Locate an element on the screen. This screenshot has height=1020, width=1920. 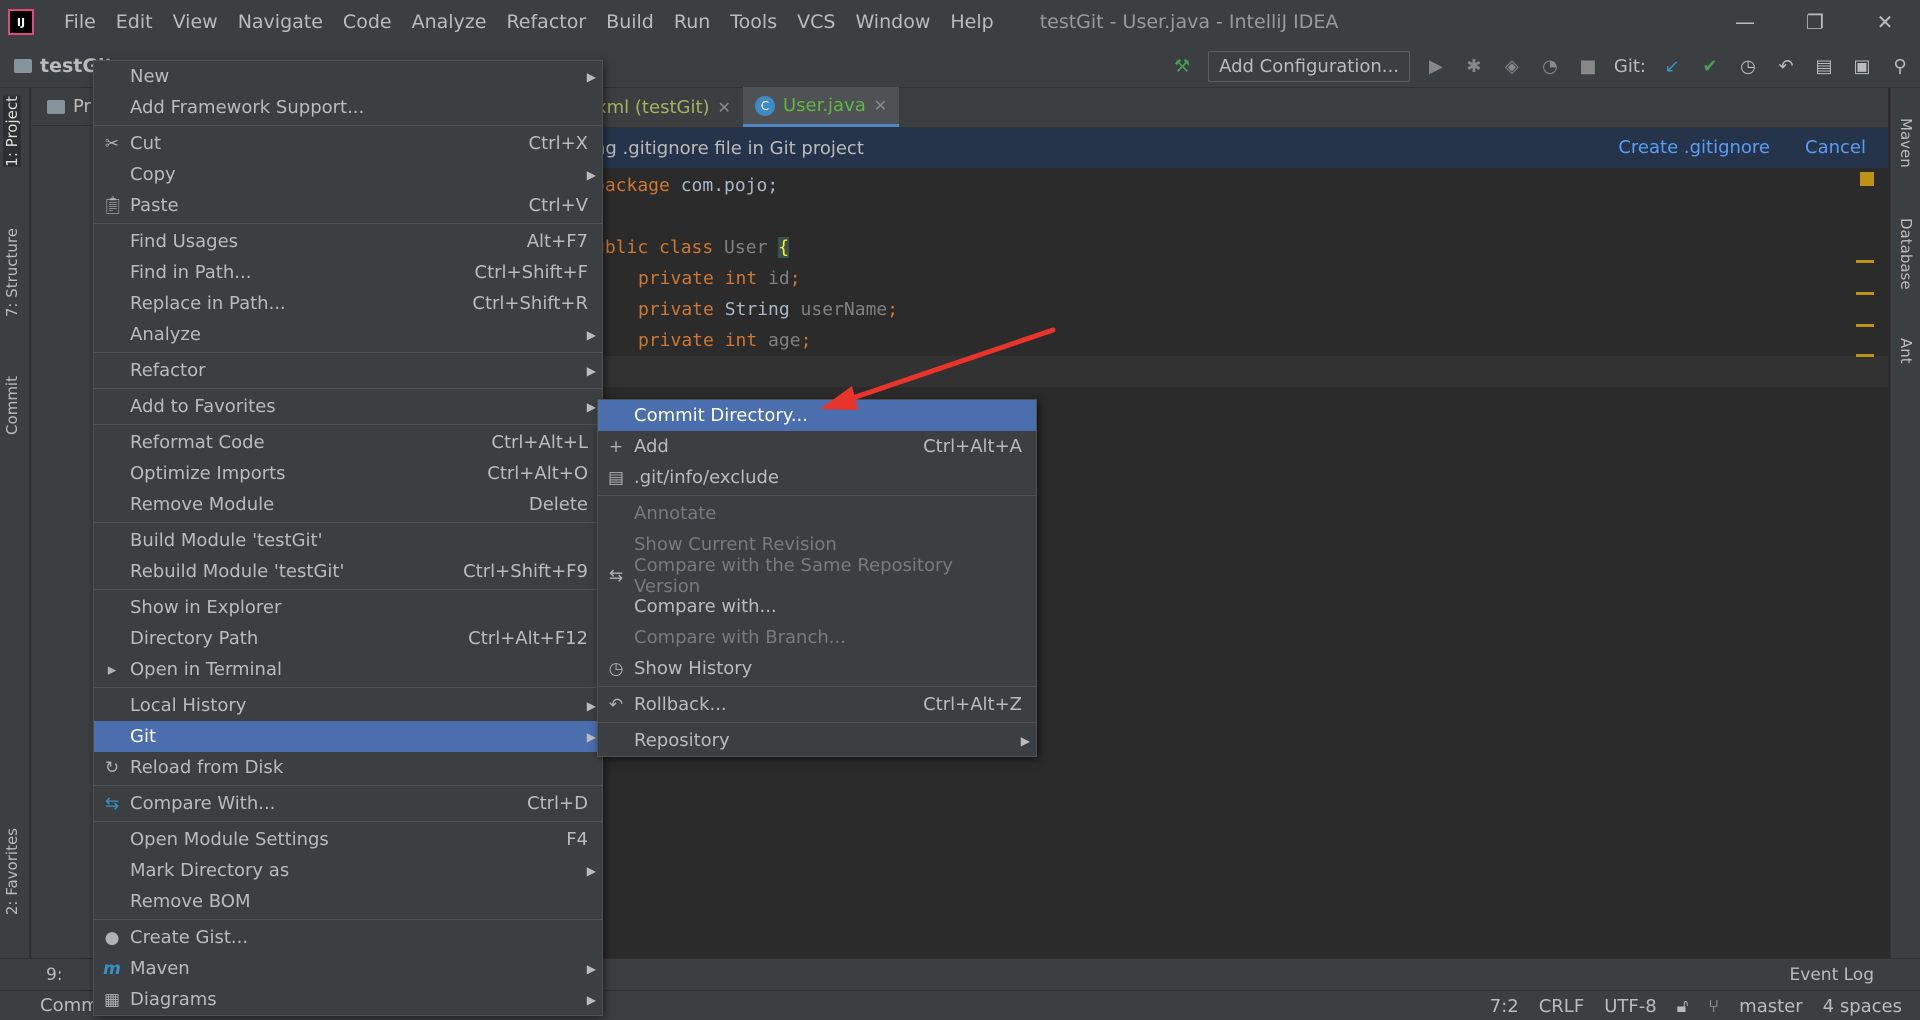
line-separator: CRLF is located at coordinates (1561, 1006).